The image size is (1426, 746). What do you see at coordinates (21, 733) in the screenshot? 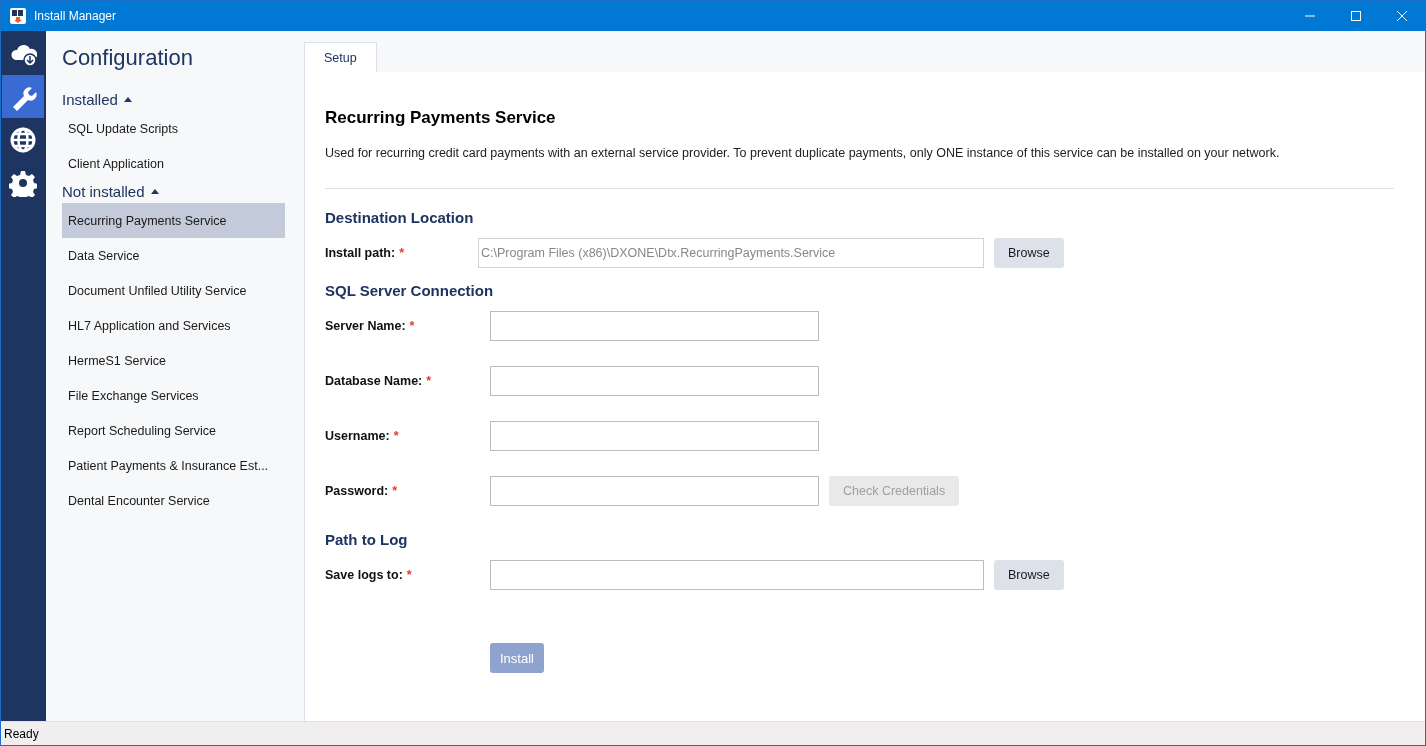
I see `status-text: Ready` at bounding box center [21, 733].